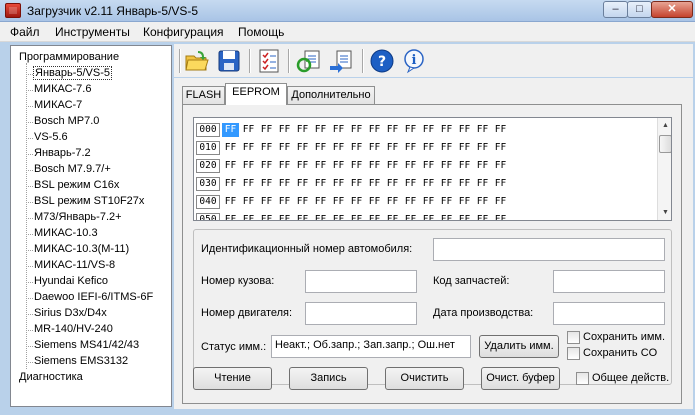  Describe the element at coordinates (86, 345) in the screenshot. I see `tree-item: Siemens MS41/42/43` at that location.